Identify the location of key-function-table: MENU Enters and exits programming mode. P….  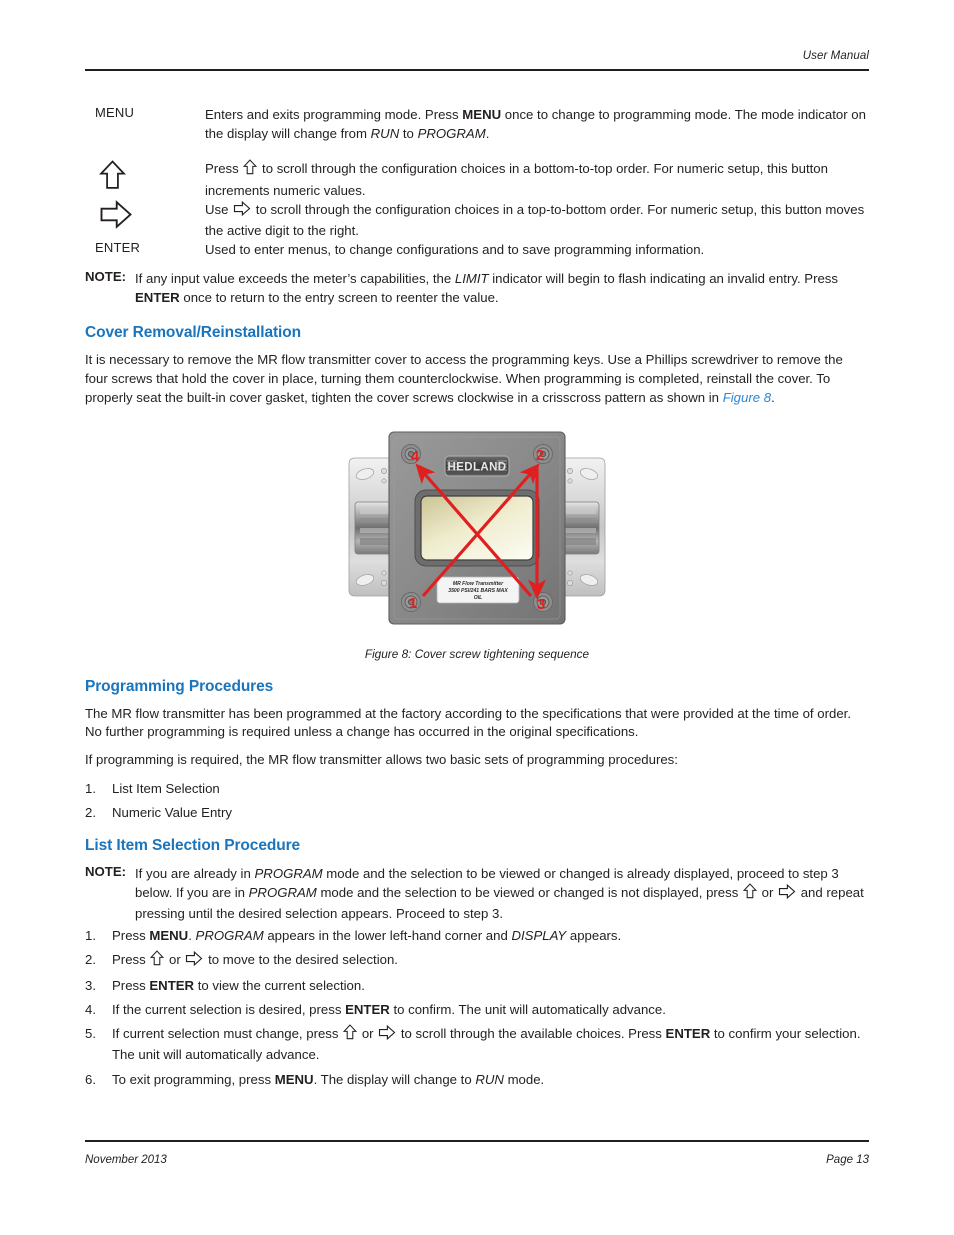
(477, 185).